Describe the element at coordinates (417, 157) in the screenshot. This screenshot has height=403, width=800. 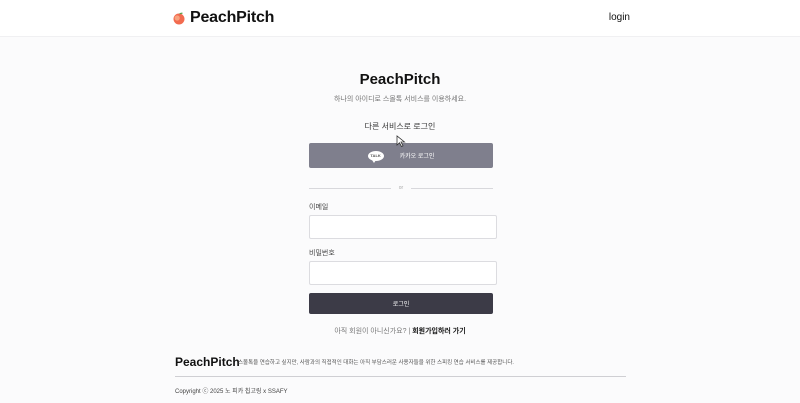
I see `kakao-login-label: 카카오 로그인` at that location.